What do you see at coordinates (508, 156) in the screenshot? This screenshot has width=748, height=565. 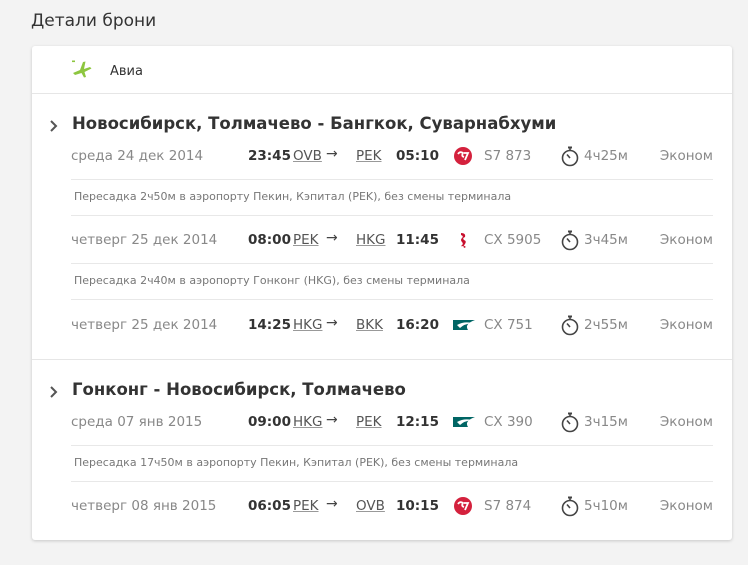 I see `flight-number: S7 873` at bounding box center [508, 156].